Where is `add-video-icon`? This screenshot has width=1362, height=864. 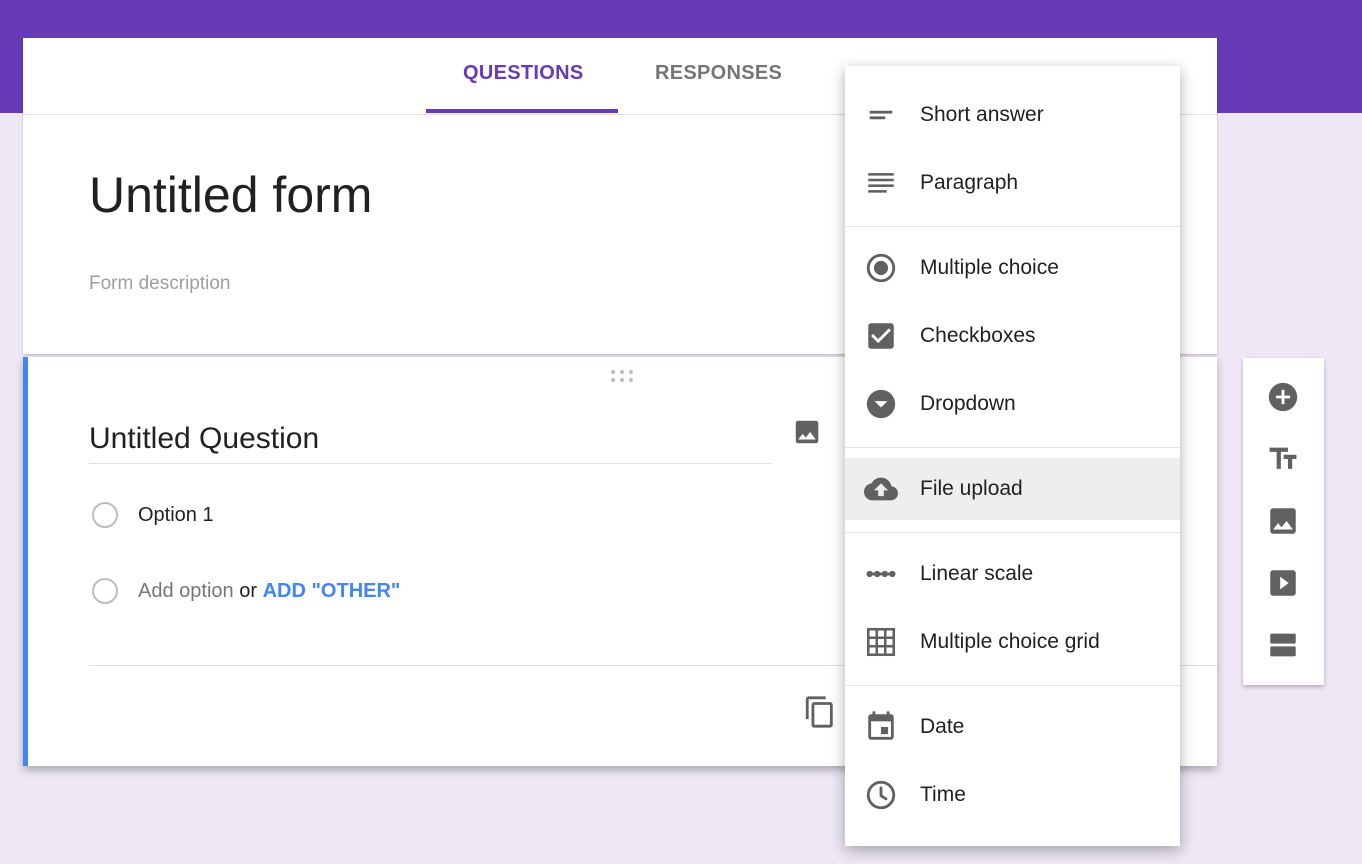 add-video-icon is located at coordinates (1283, 583).